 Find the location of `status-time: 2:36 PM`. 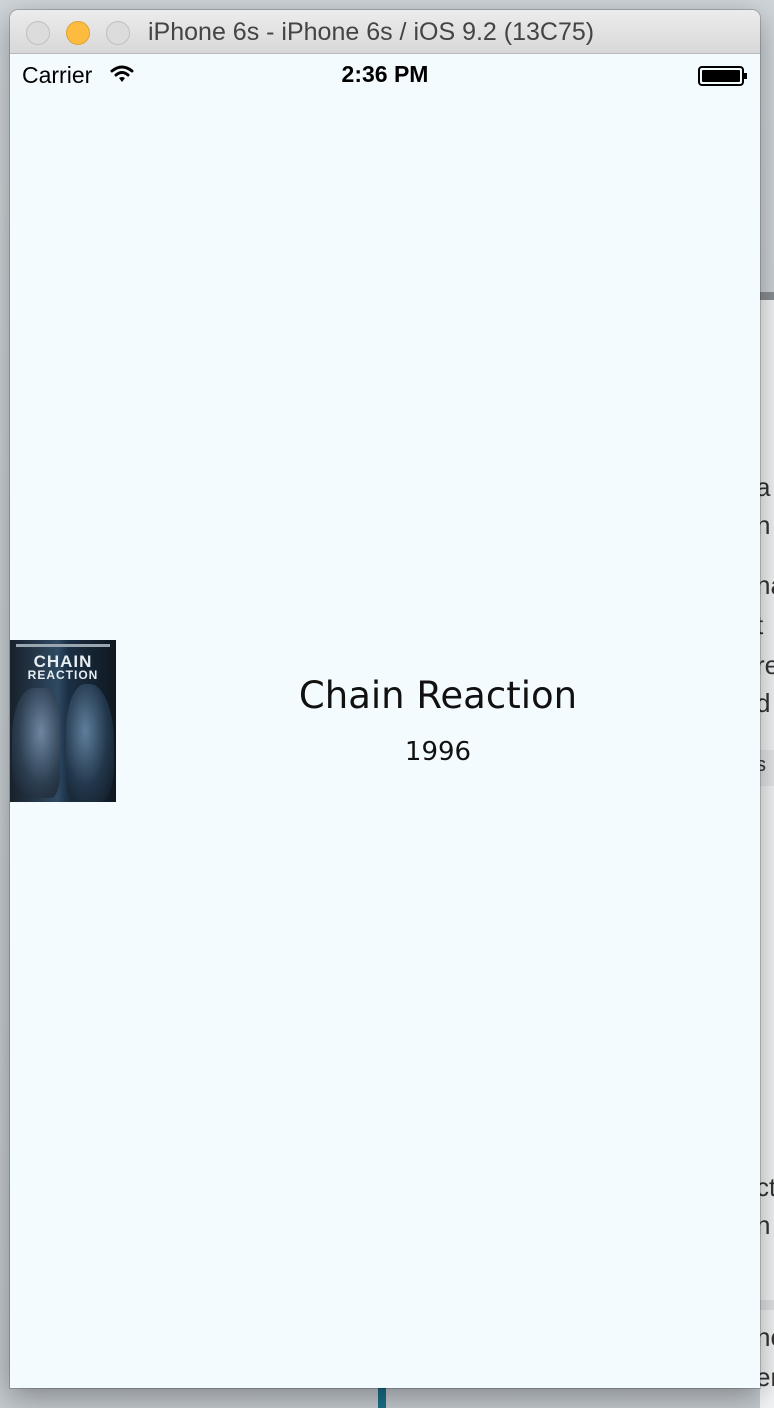

status-time: 2:36 PM is located at coordinates (385, 74).